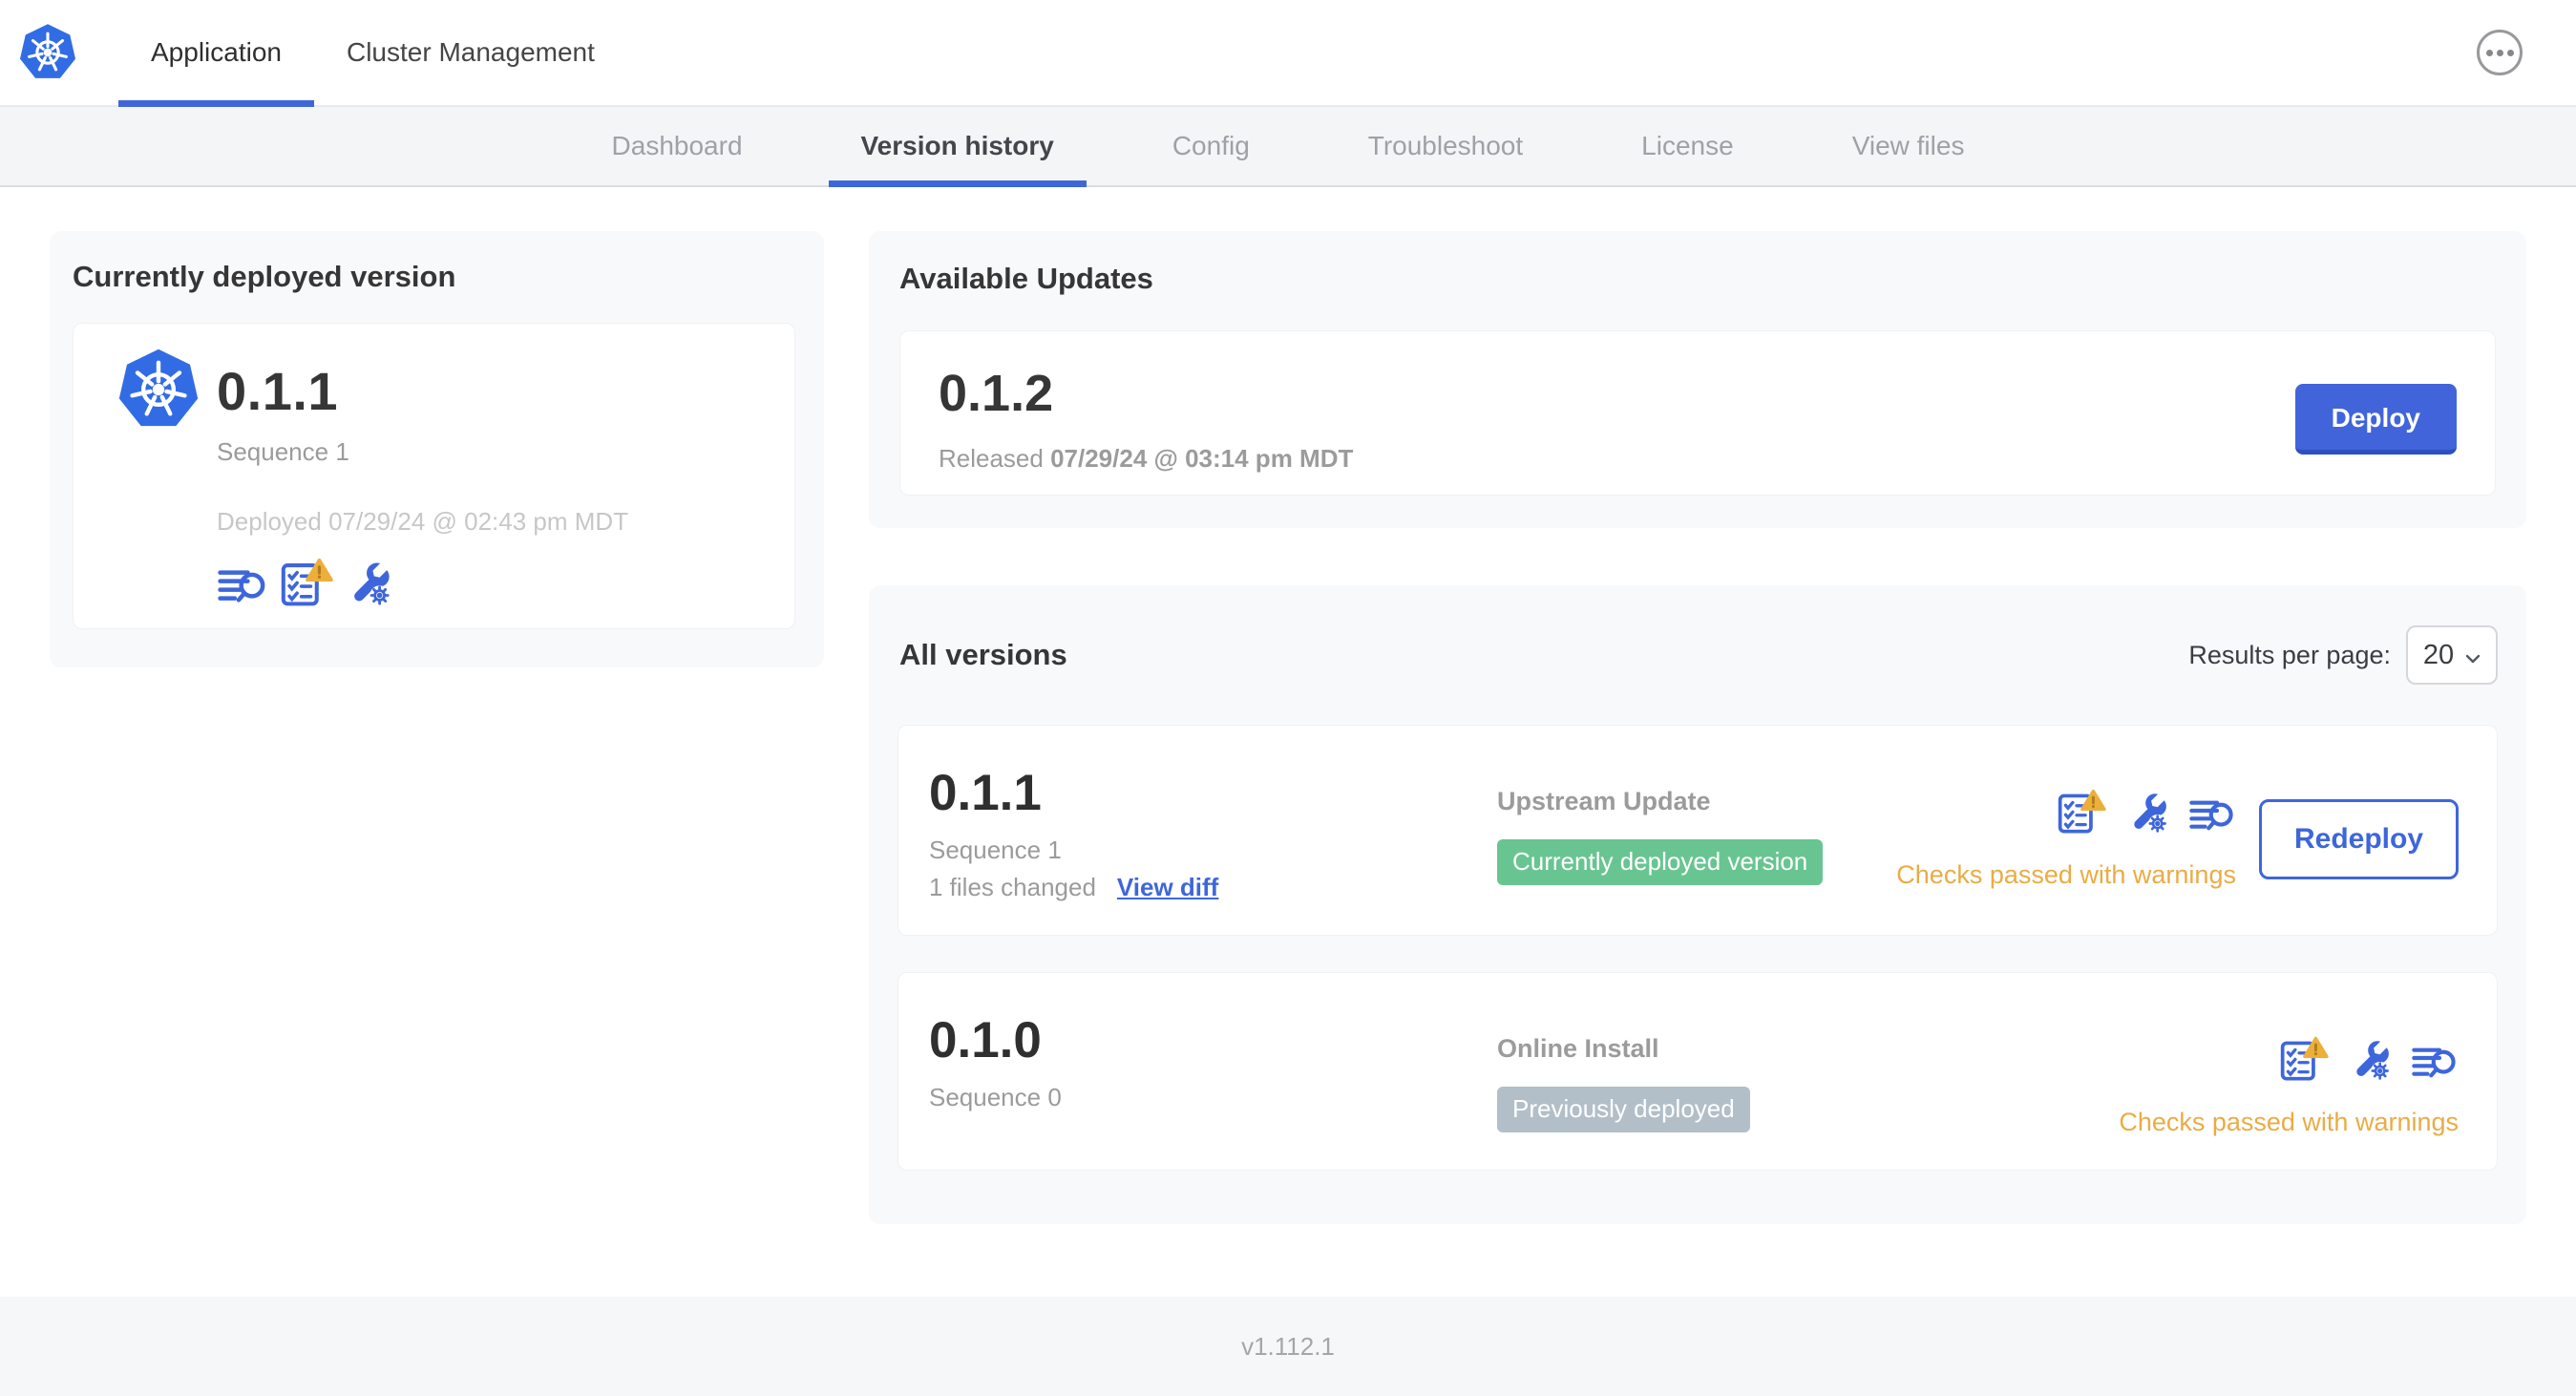 Image resolution: width=2576 pixels, height=1396 pixels. I want to click on top-header: Application Cluster Management, so click(1288, 53).